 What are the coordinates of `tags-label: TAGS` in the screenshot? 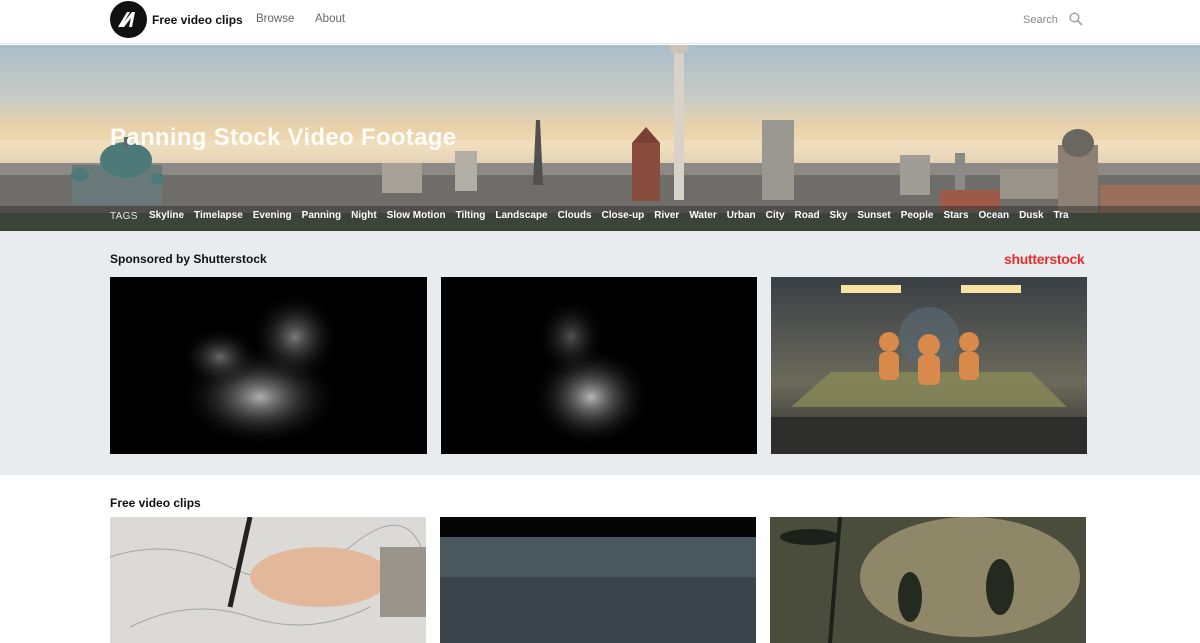 It's located at (124, 216).